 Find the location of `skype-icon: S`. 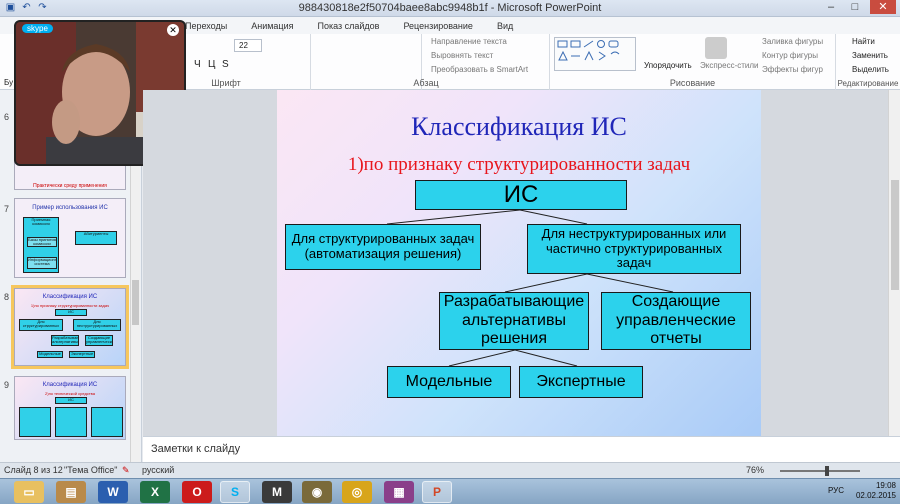

skype-icon: S is located at coordinates (235, 492).